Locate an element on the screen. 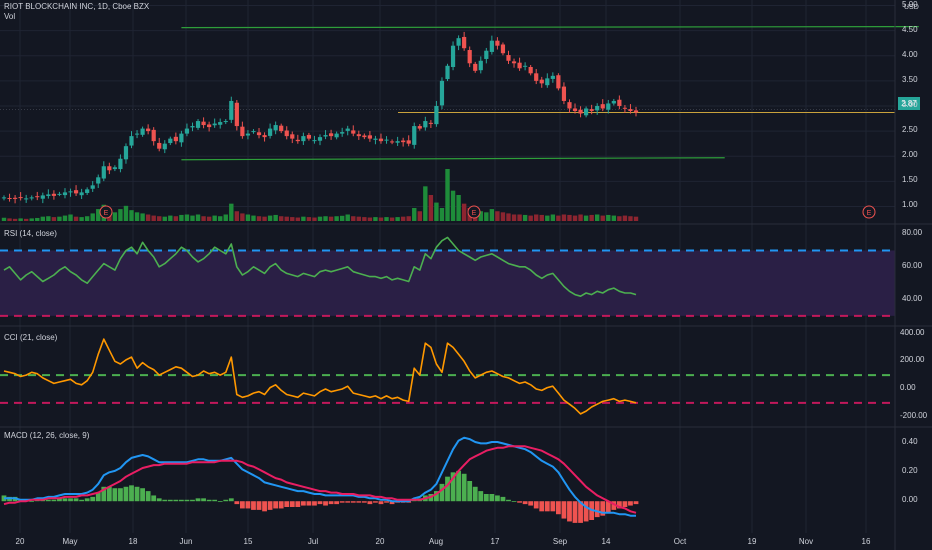  macd-tick-label: 0.00 is located at coordinates (910, 500).